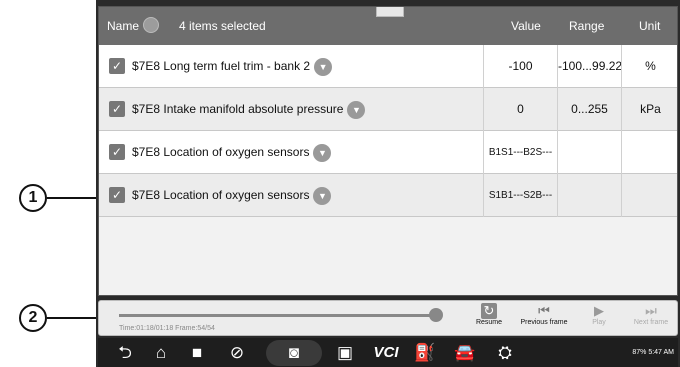 The width and height of the screenshot is (680, 367). I want to click on status-bar-text: 87% 5:47 AM, so click(653, 352).